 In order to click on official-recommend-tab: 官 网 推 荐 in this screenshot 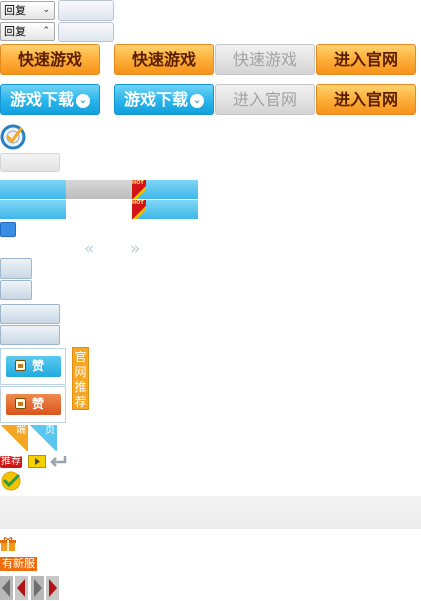, I will do `click(80, 378)`.